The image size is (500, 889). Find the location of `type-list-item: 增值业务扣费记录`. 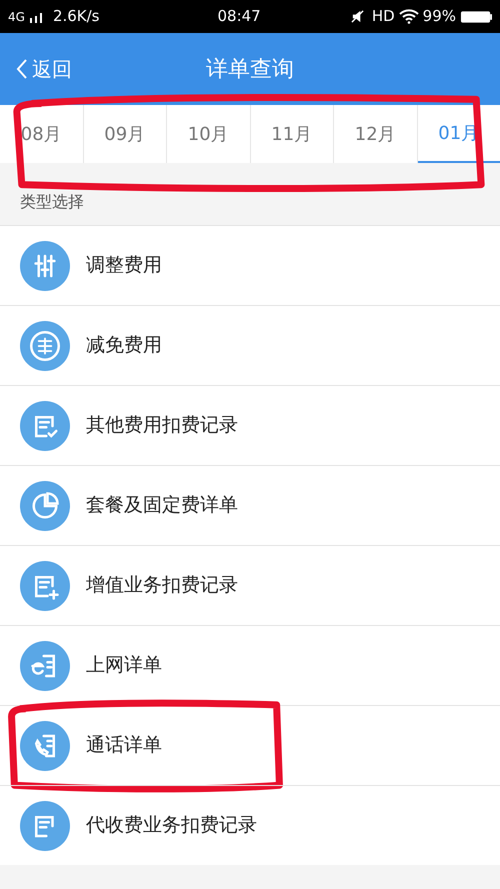

type-list-item: 增值业务扣费记录 is located at coordinates (250, 585).